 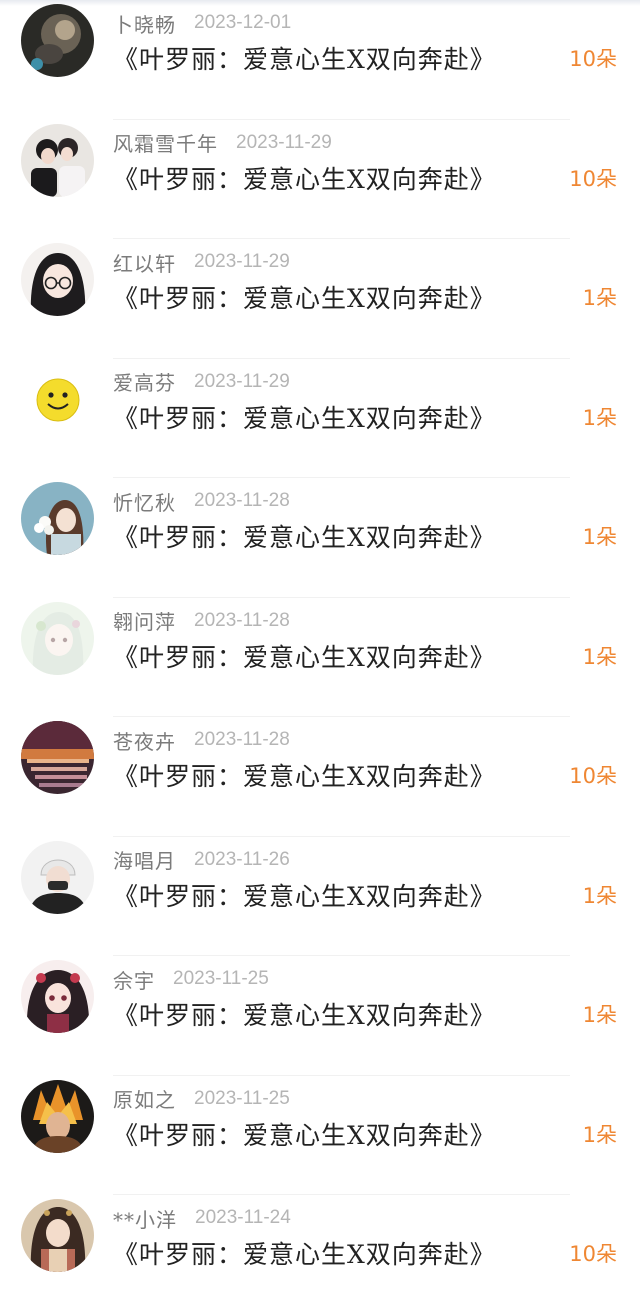 I want to click on list-item: 苍夜卉 2023-11-28 《叶罗丽：爱意心生X双向奔赴》 10朵, so click(x=320, y=777).